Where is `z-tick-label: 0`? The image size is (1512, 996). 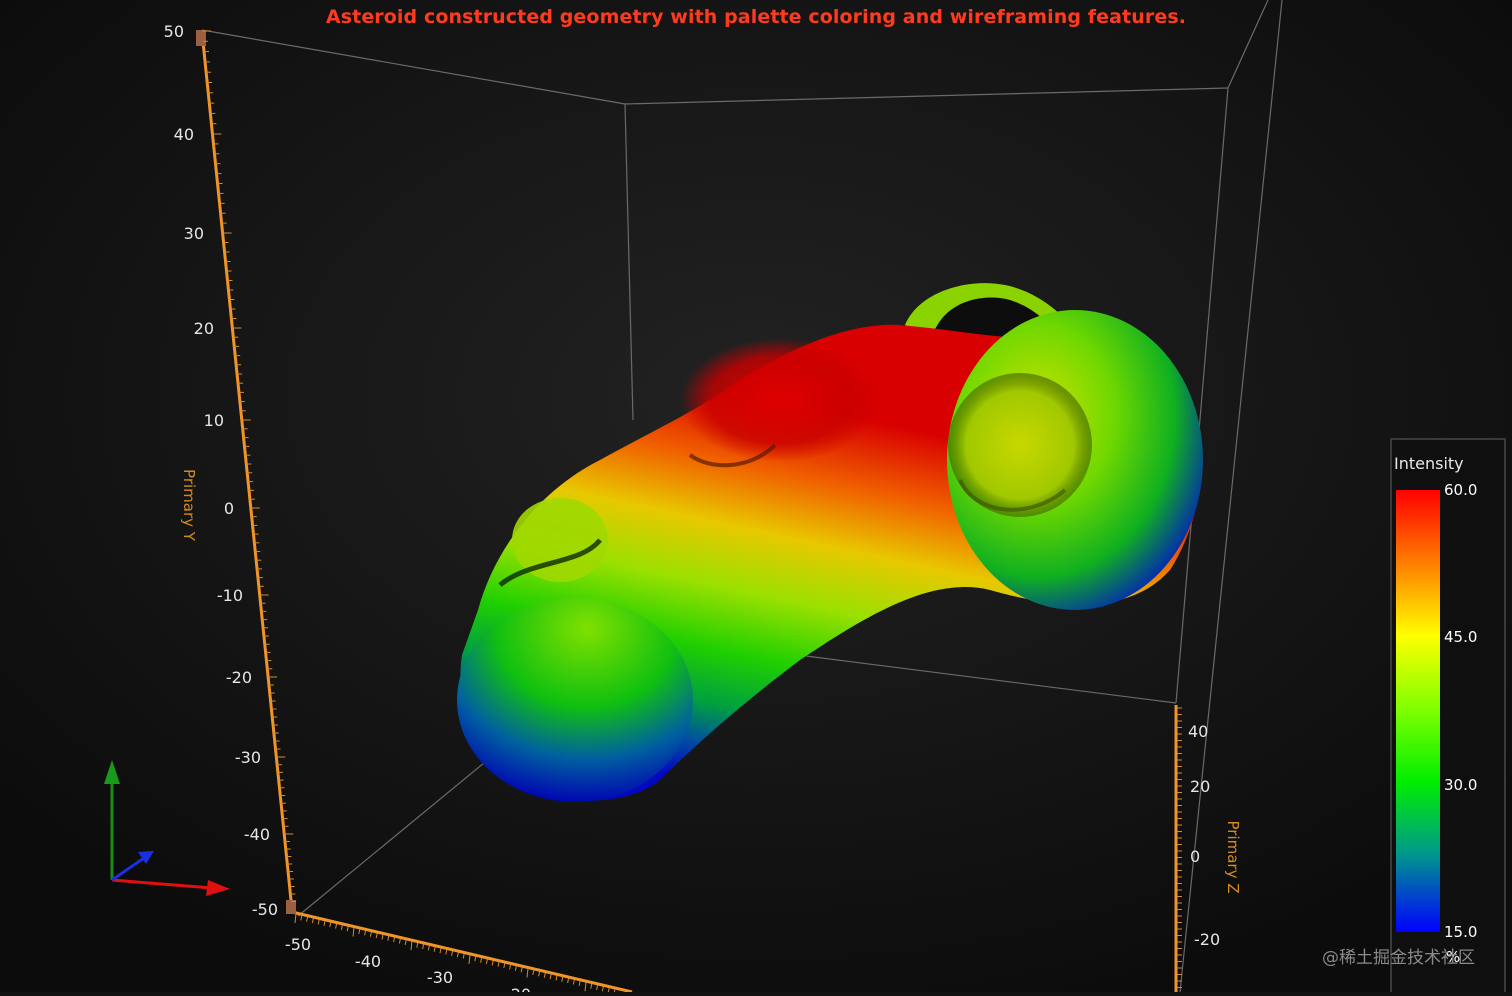 z-tick-label: 0 is located at coordinates (1195, 856).